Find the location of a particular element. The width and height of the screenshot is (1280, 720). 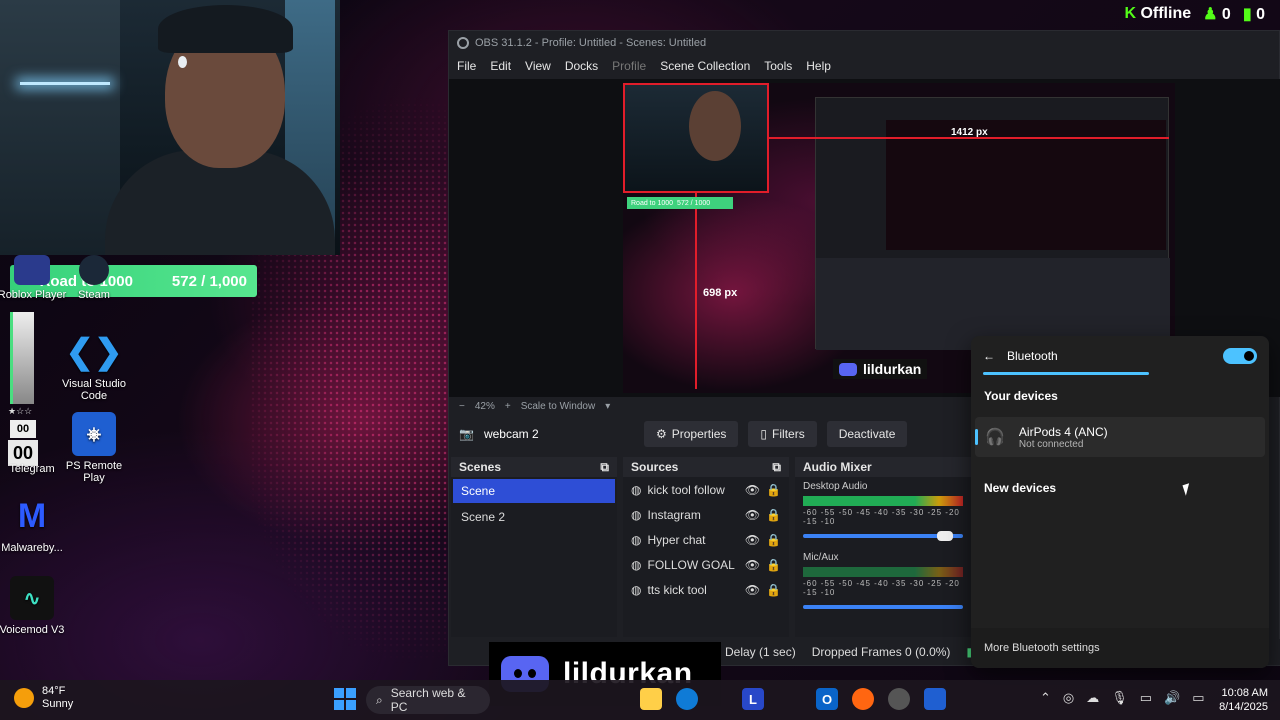

menu-tools: Tools is located at coordinates (778, 66).